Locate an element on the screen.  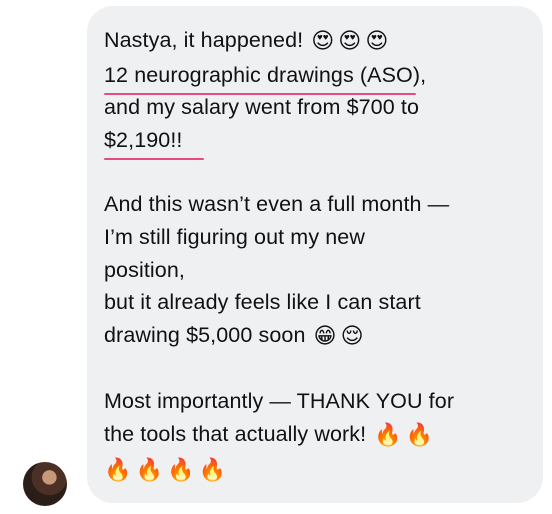
message-line: $2,190!! is located at coordinates (313, 142).